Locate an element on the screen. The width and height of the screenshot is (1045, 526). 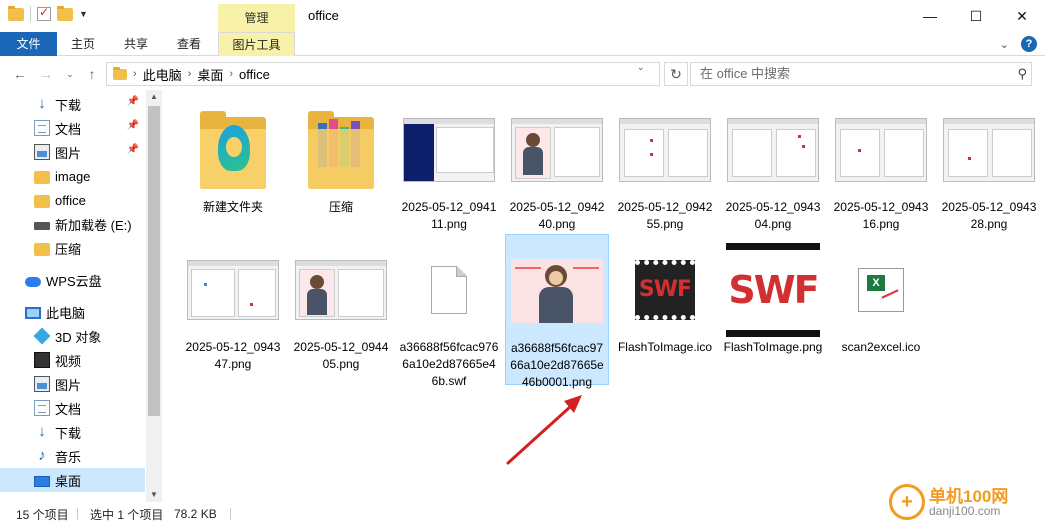
search-icon: ⚲ is located at coordinates (1022, 74).